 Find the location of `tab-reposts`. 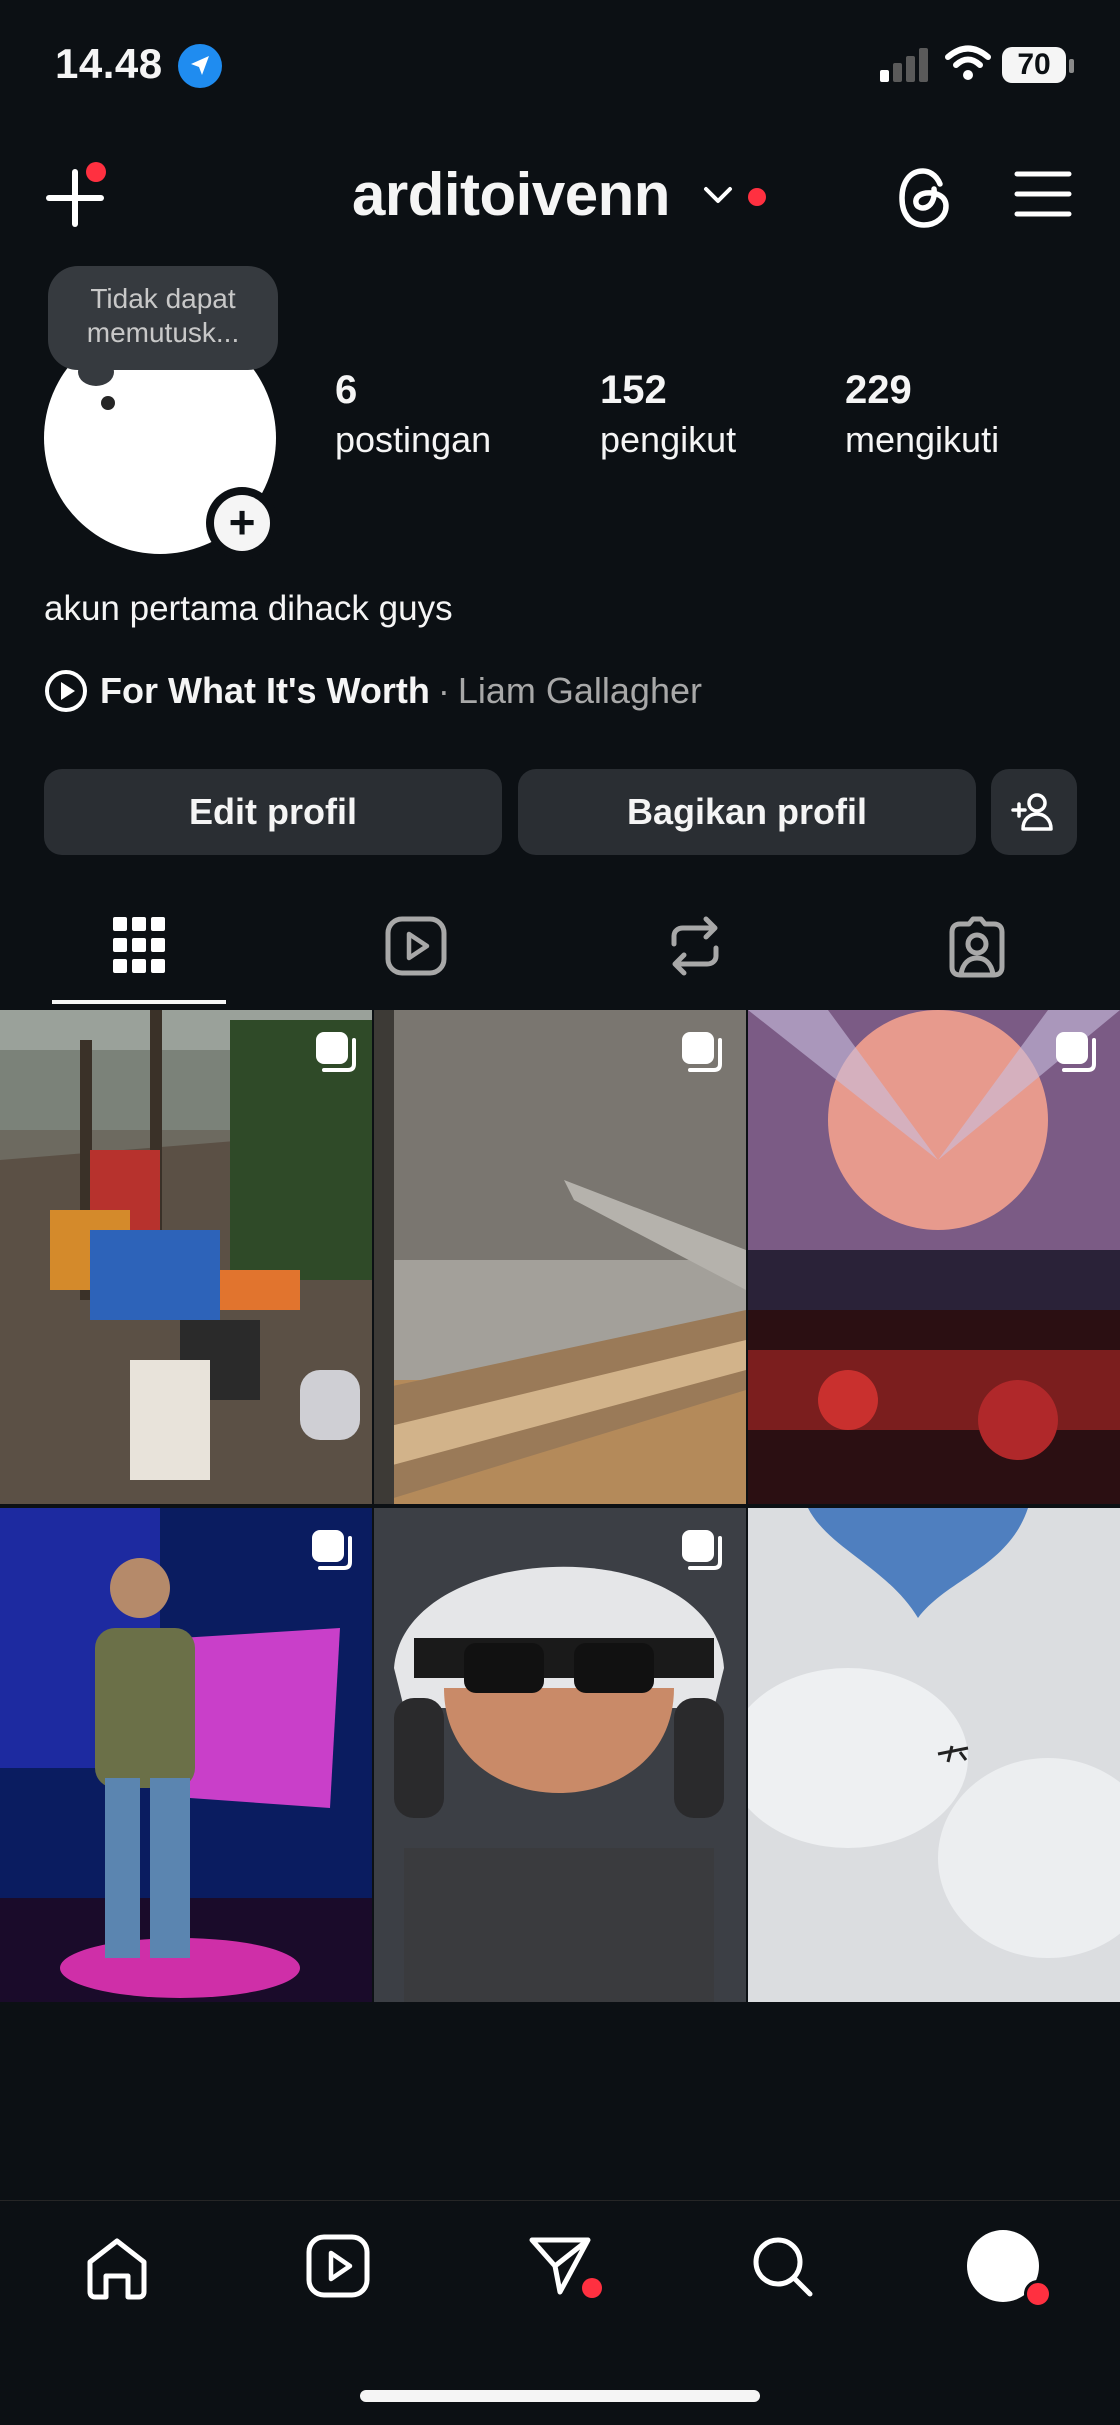

tab-reposts is located at coordinates (695, 948).